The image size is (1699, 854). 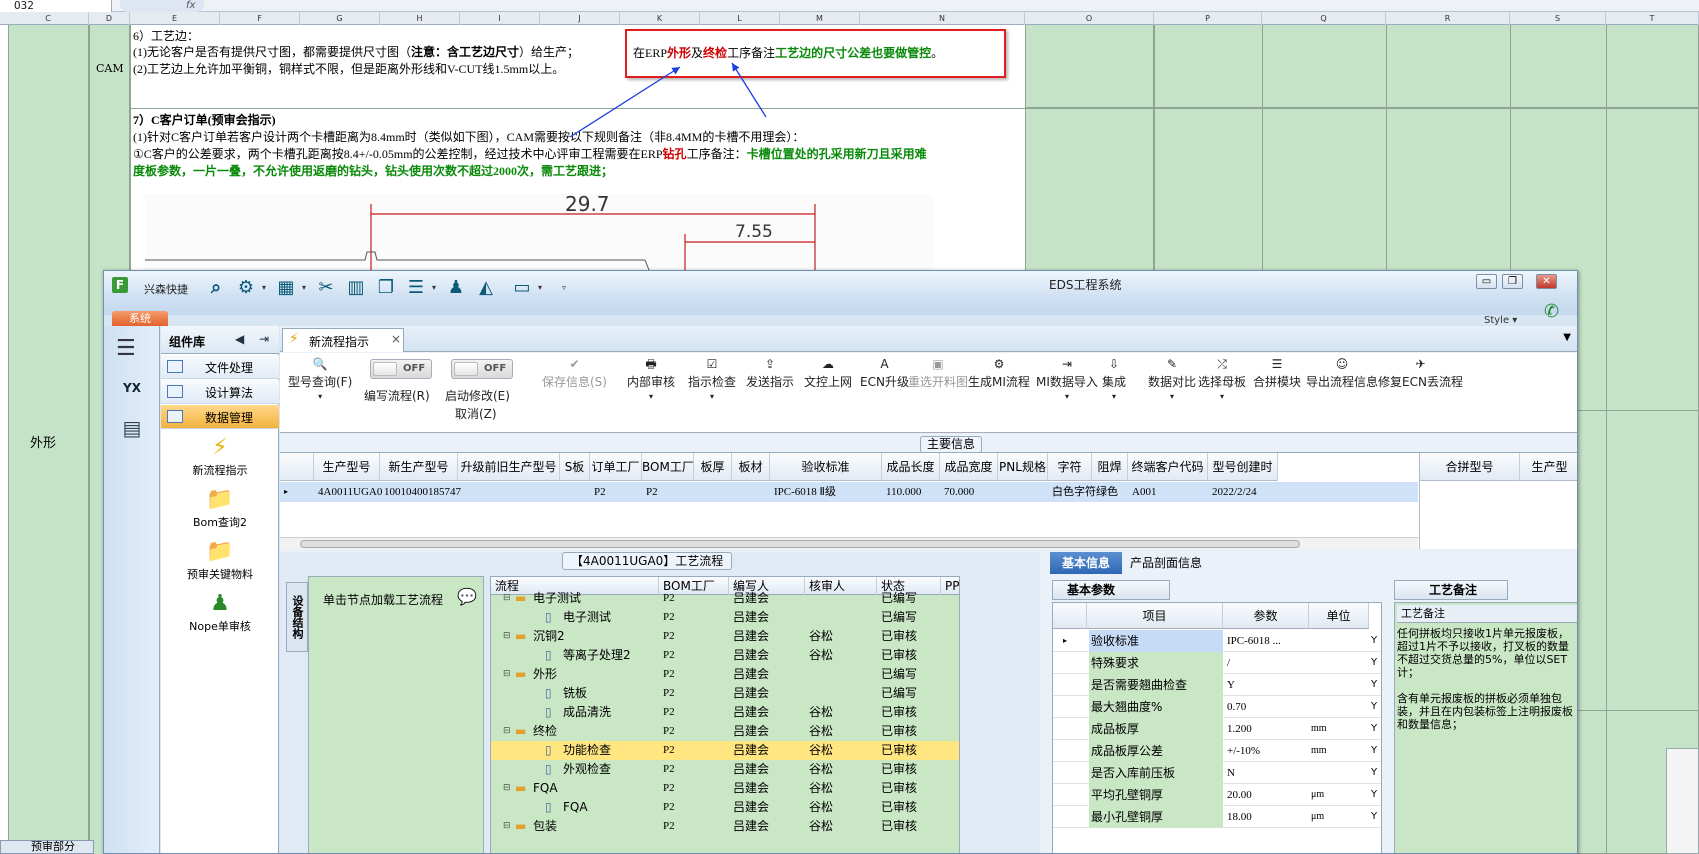 What do you see at coordinates (239, 339) in the screenshot?
I see `collapse-icon: ◀` at bounding box center [239, 339].